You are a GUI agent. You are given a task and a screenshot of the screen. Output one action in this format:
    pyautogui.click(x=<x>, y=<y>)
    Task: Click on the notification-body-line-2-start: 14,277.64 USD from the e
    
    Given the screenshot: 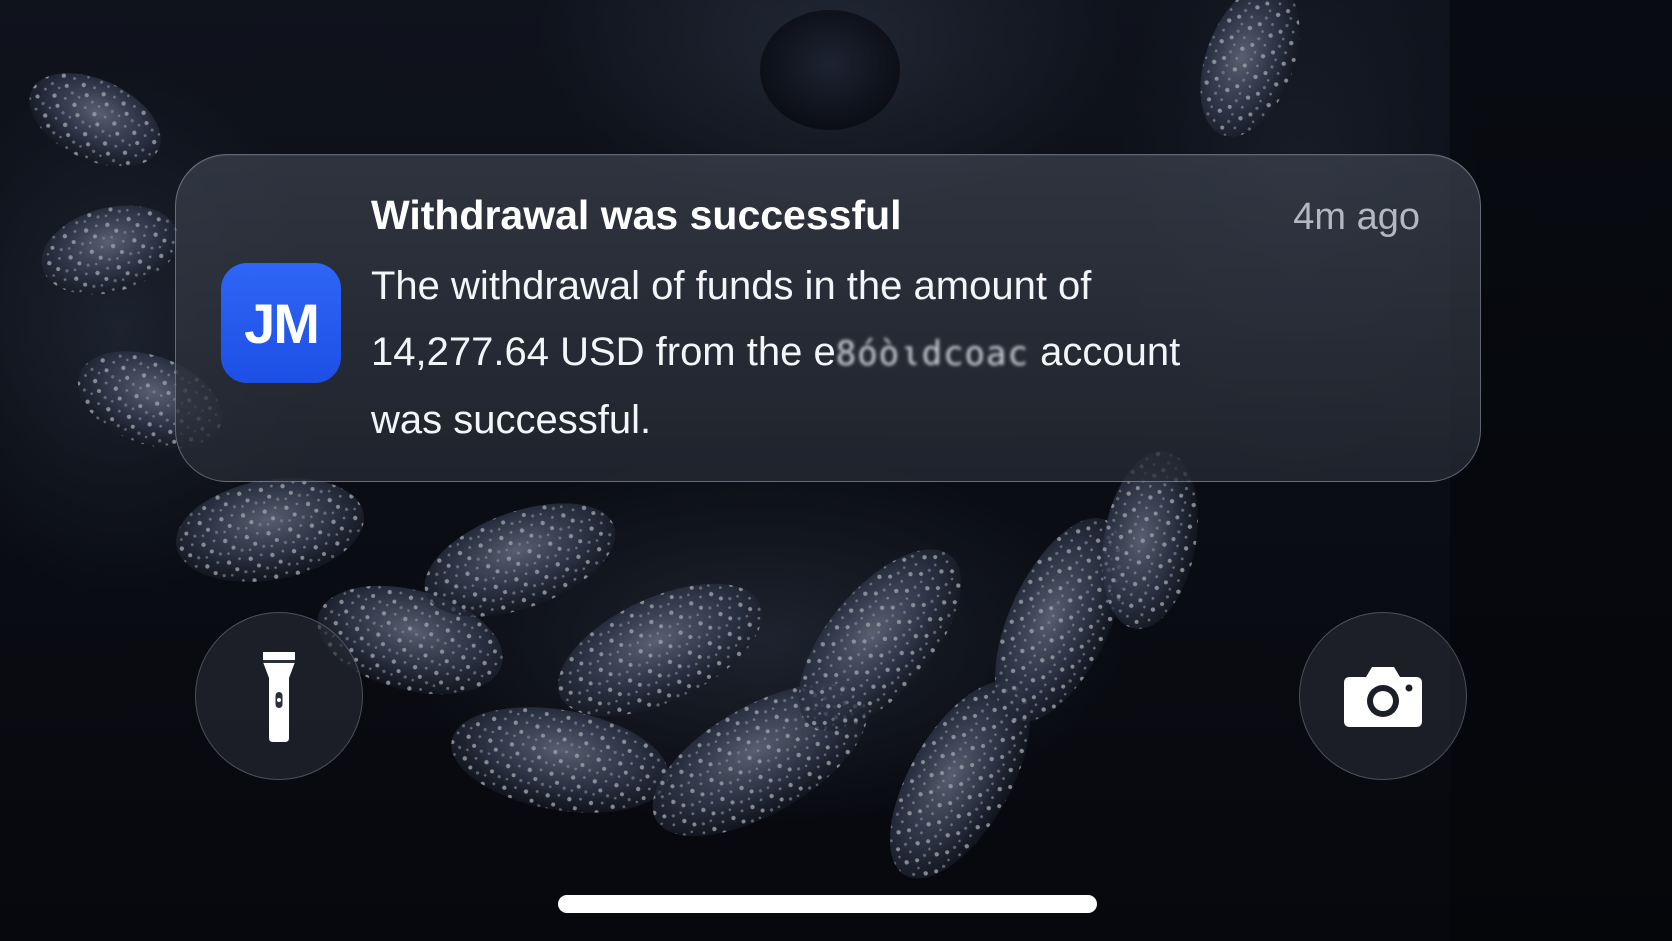 What is the action you would take?
    pyautogui.click(x=603, y=352)
    